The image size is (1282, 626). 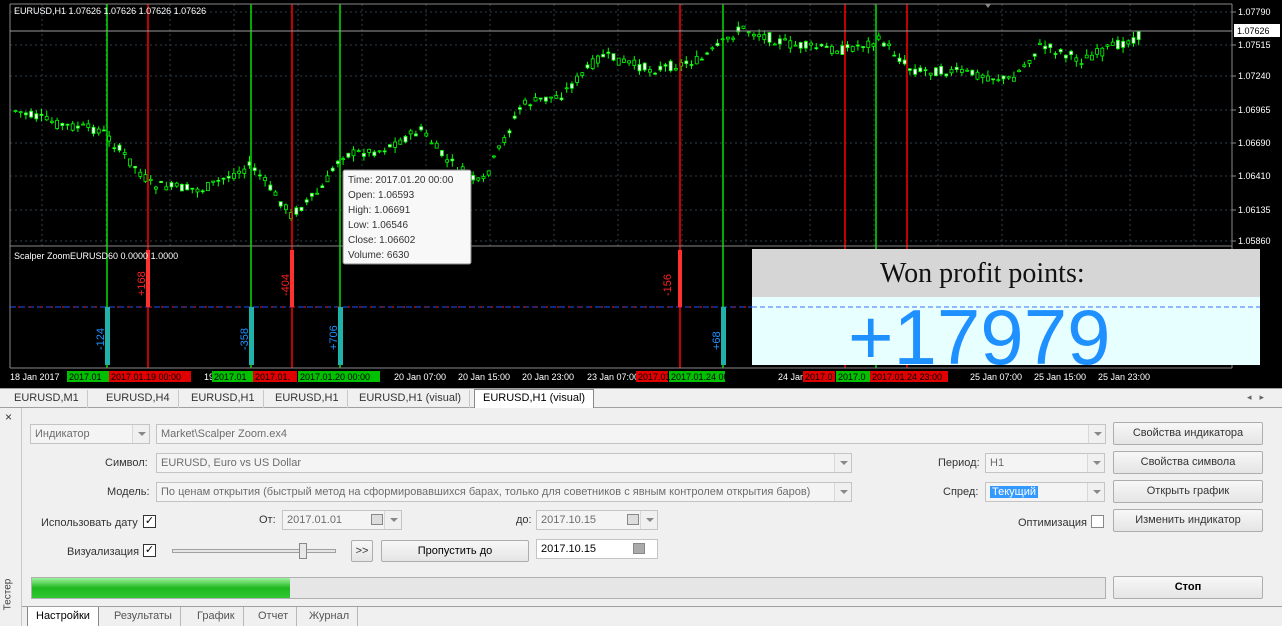 I want to click on tab-eurusd-h1-visual: EURUSD,H1 (visual), so click(x=411, y=399).